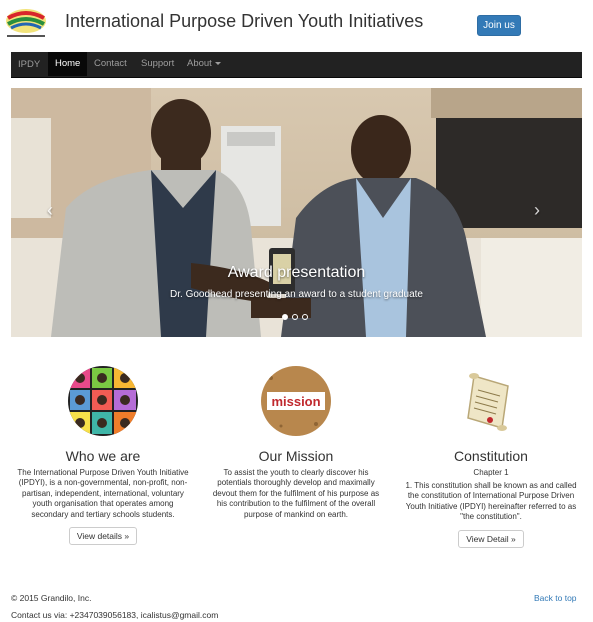  I want to click on carousel-caption-title: Award presentation, so click(296, 272).